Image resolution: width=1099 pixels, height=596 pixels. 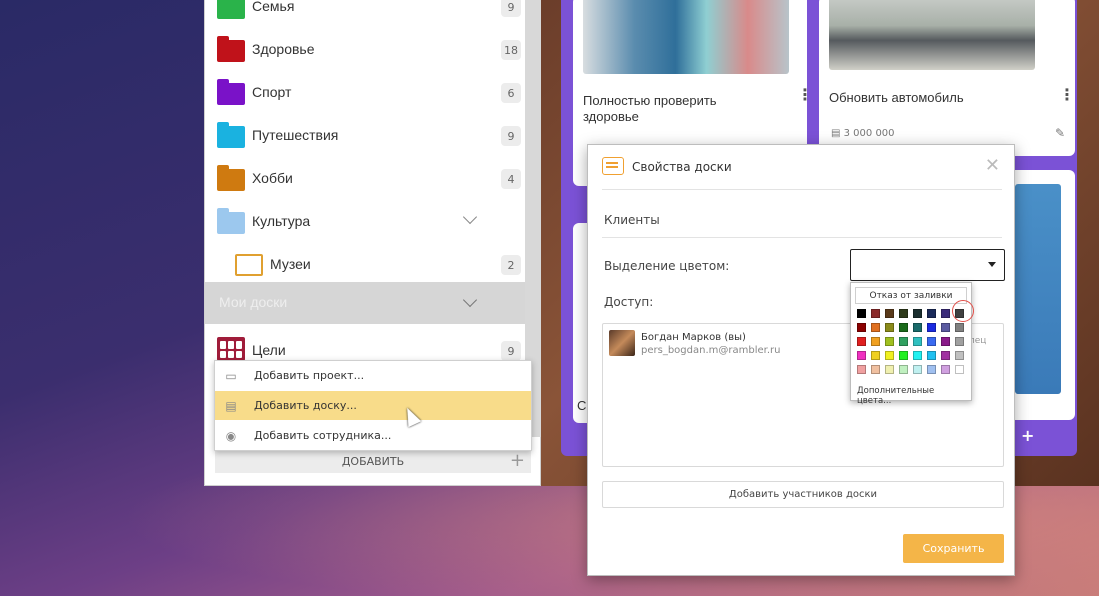 I want to click on plus-icon: +, so click(x=517, y=460).